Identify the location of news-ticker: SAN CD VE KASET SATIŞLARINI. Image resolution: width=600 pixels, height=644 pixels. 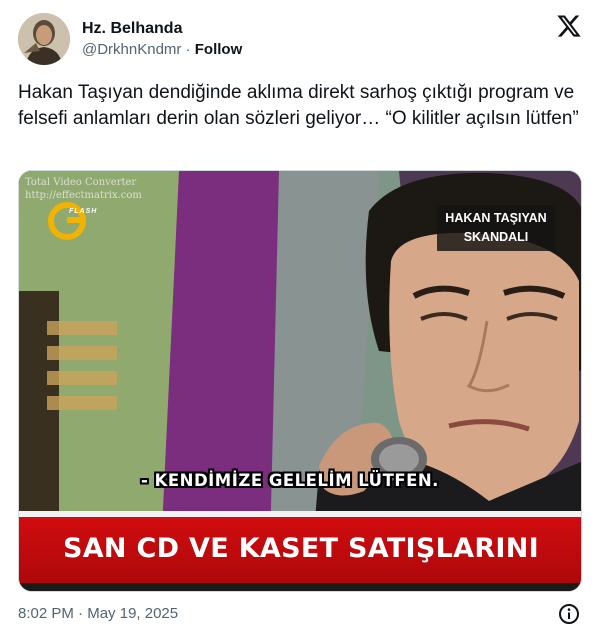
(300, 551).